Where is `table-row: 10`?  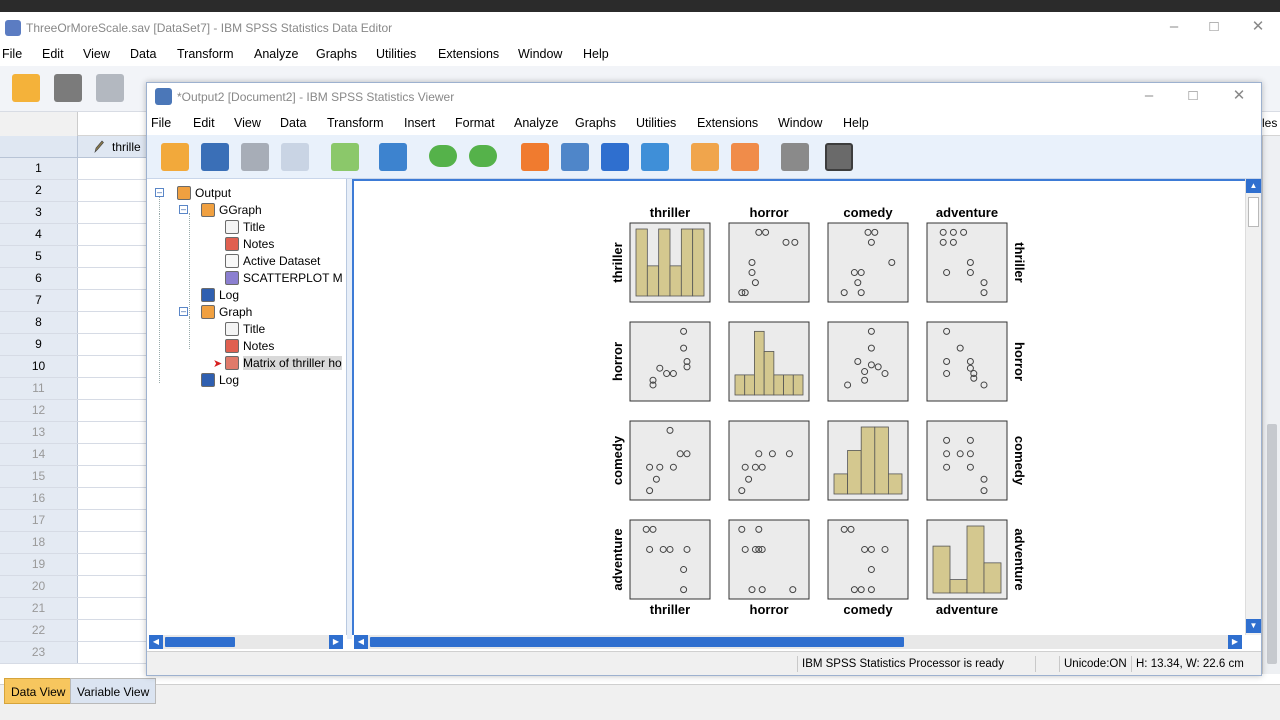 table-row: 10 is located at coordinates (73, 367).